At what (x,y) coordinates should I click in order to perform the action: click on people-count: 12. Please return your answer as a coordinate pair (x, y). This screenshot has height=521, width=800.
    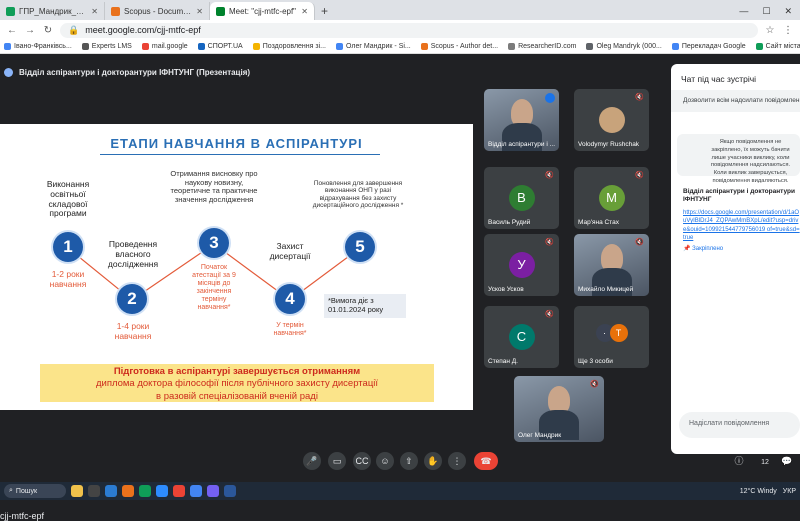
    Looking at the image, I should click on (765, 462).